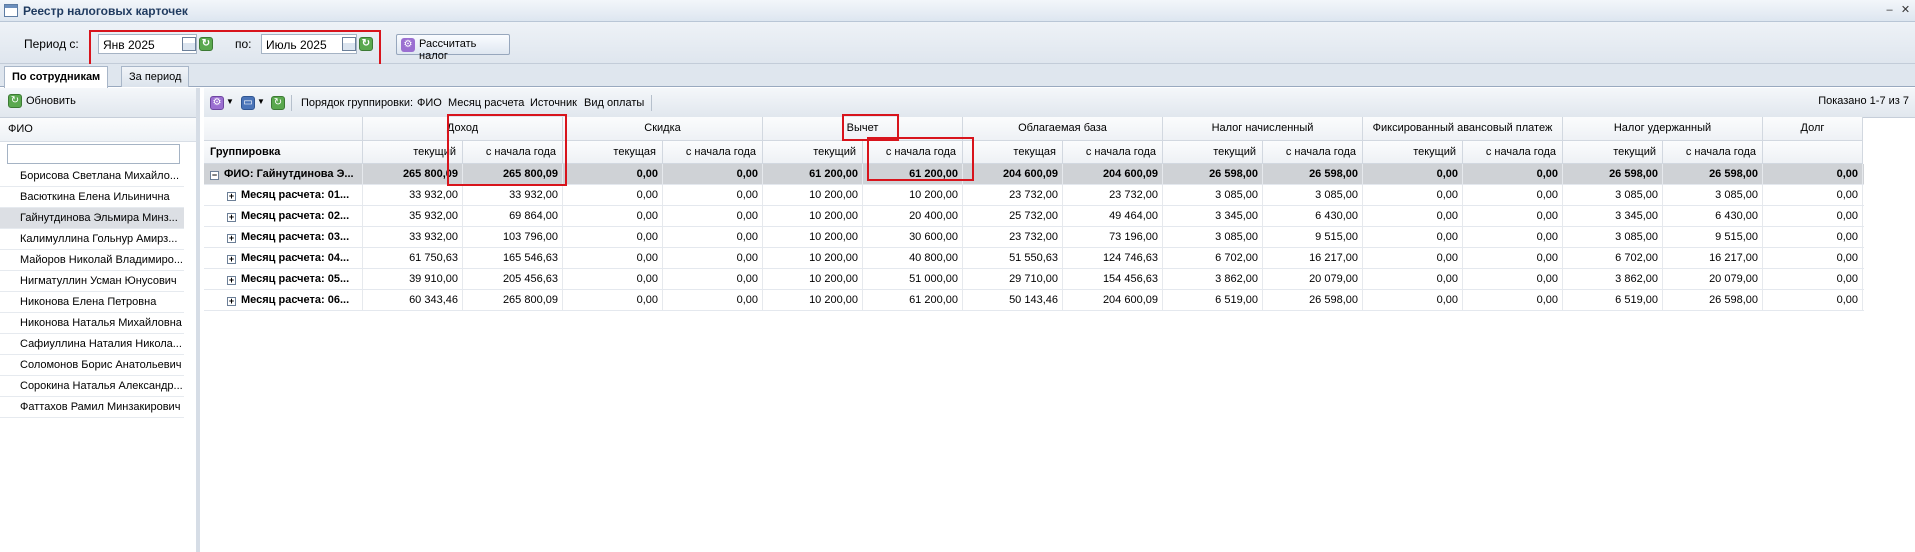  I want to click on employee-list-item: Никонова Наталья Михайловна, so click(92, 323).